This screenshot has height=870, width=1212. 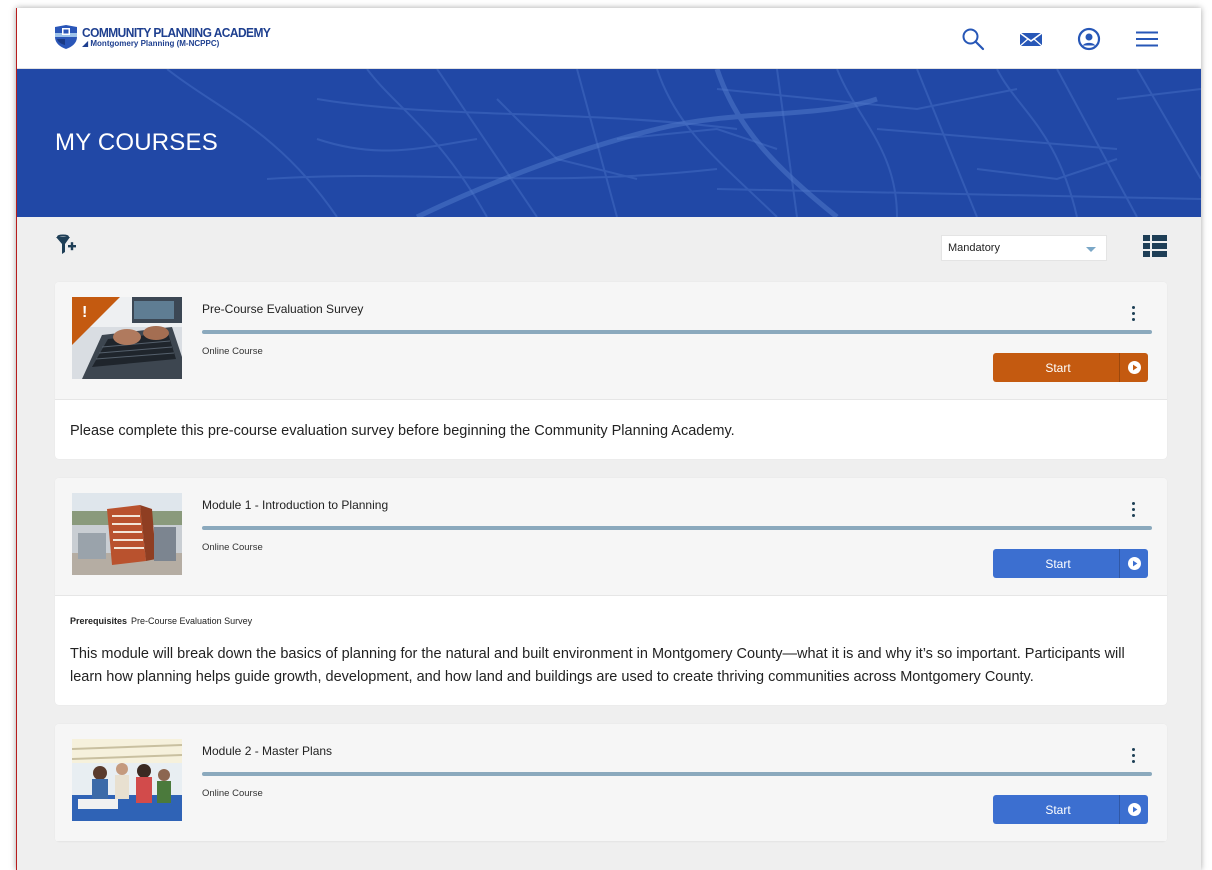 I want to click on user-circle-icon, so click(x=1089, y=39).